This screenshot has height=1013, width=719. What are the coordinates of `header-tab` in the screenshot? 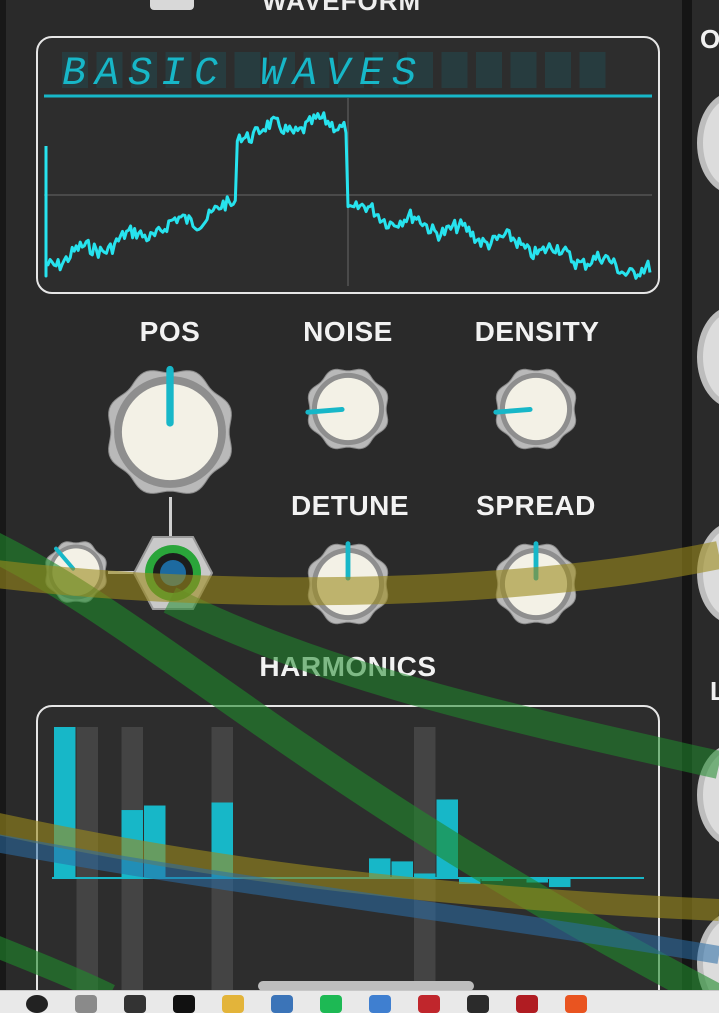 It's located at (172, 5).